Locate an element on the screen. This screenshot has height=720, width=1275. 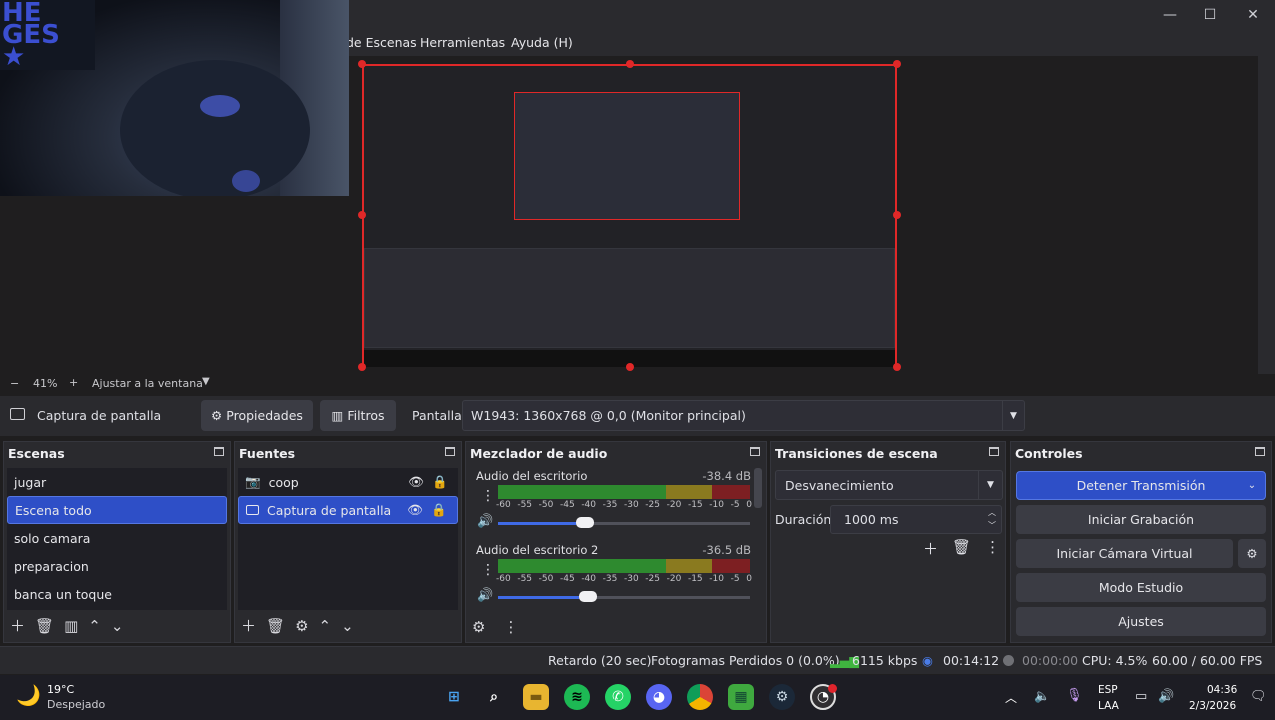
properties-button: ⚙ Propiedades is located at coordinates (257, 415).